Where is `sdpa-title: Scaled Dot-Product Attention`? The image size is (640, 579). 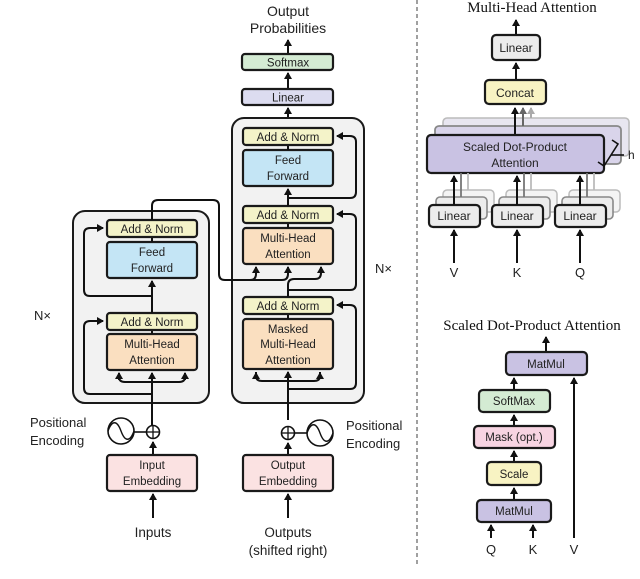
sdpa-title: Scaled Dot-Product Attention is located at coordinates (532, 326).